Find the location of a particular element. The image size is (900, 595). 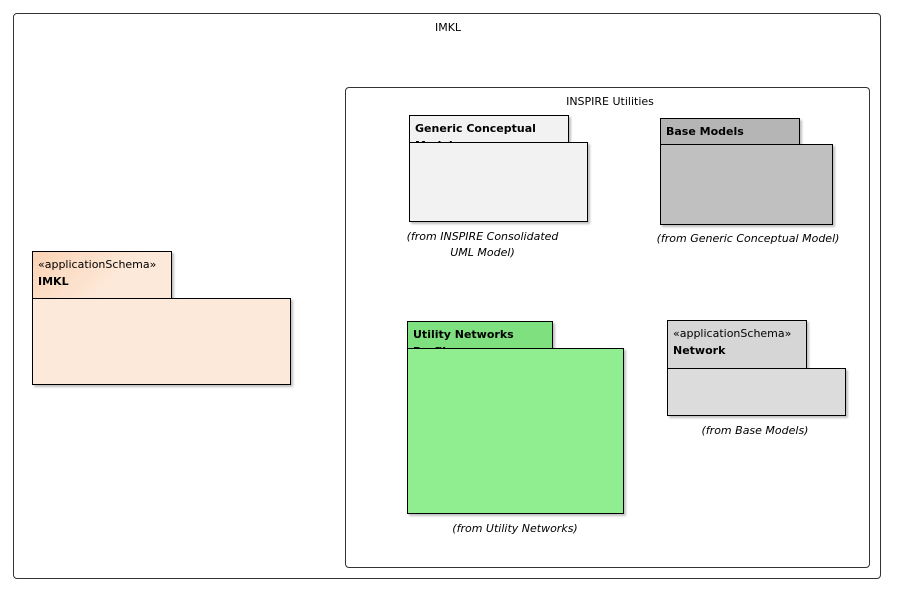

package-gcm-caption: (from INSPIRE Consolidated UML Model) is located at coordinates (482, 244).